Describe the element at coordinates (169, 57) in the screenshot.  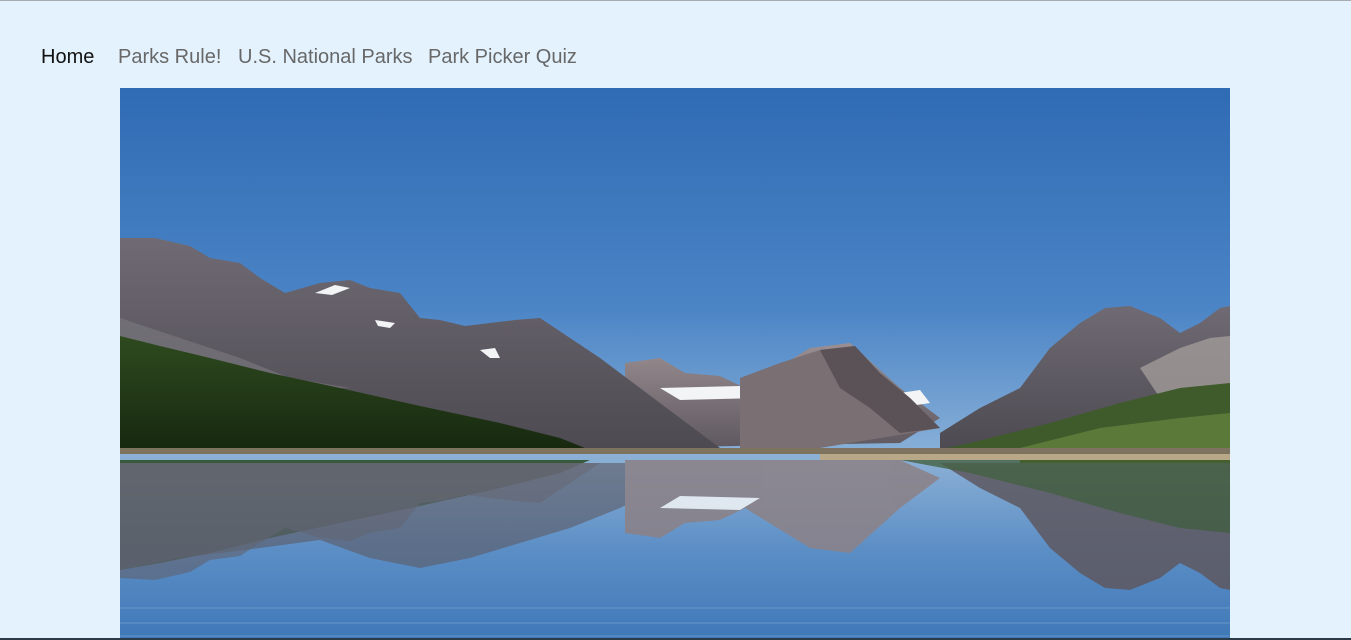
I see `nav-parks-rule: Parks Rule!` at that location.